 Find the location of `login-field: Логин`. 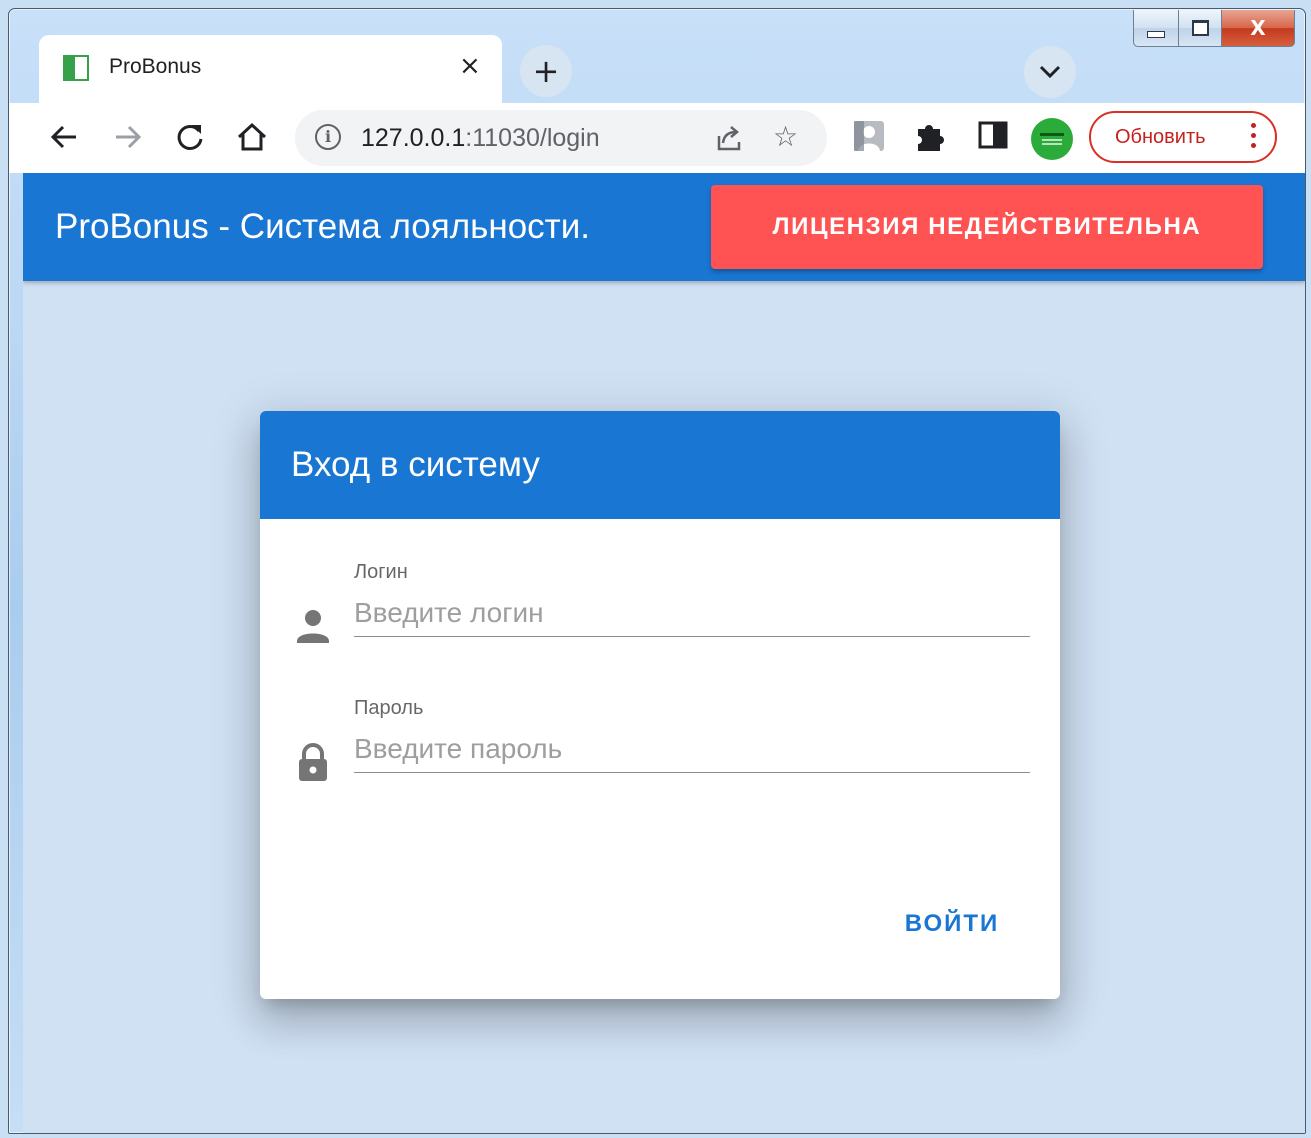

login-field: Логин is located at coordinates (661, 606).